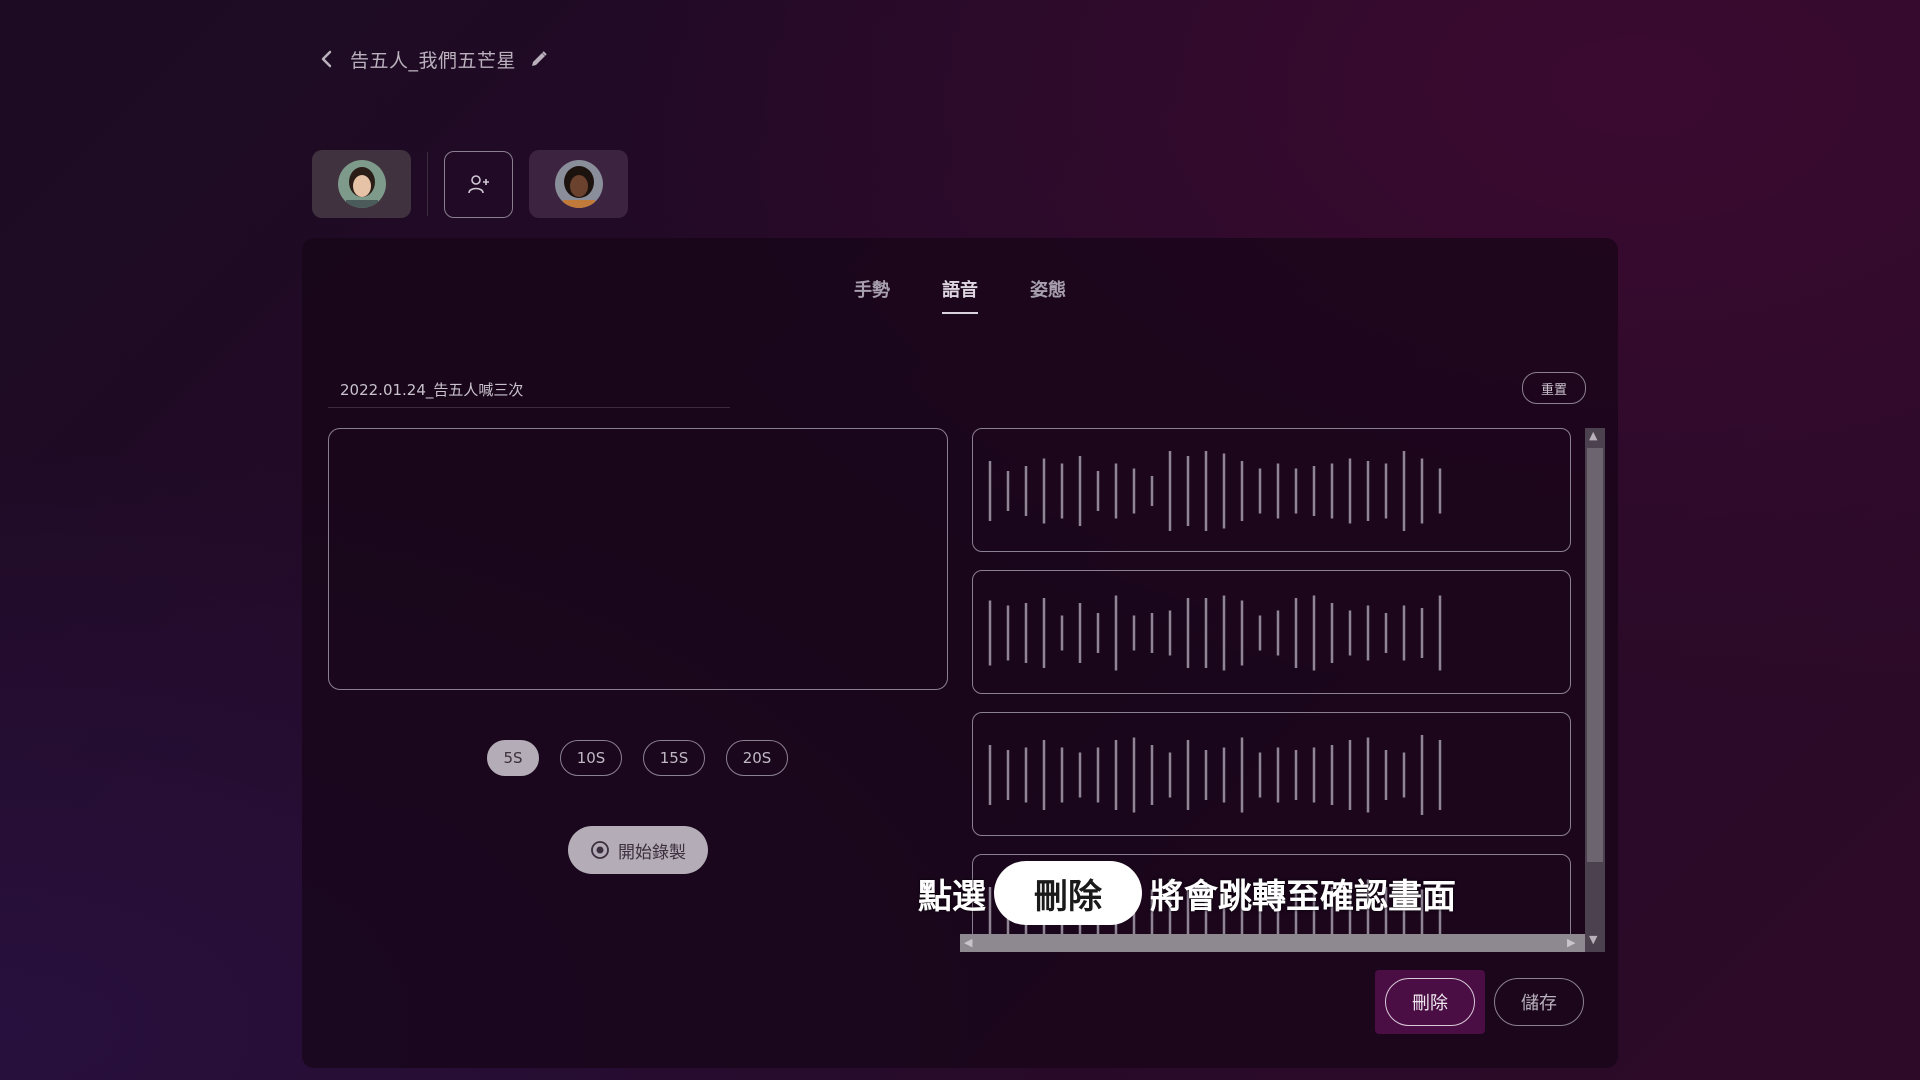 The height and width of the screenshot is (1080, 1920). I want to click on pencil-icon, so click(539, 58).